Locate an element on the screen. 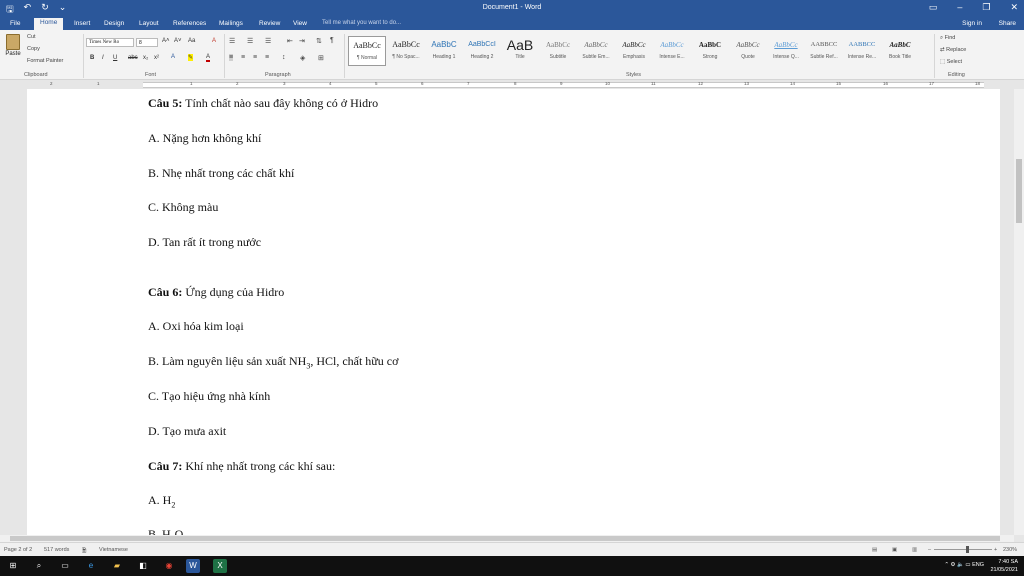  tab-file: File is located at coordinates (15, 23).